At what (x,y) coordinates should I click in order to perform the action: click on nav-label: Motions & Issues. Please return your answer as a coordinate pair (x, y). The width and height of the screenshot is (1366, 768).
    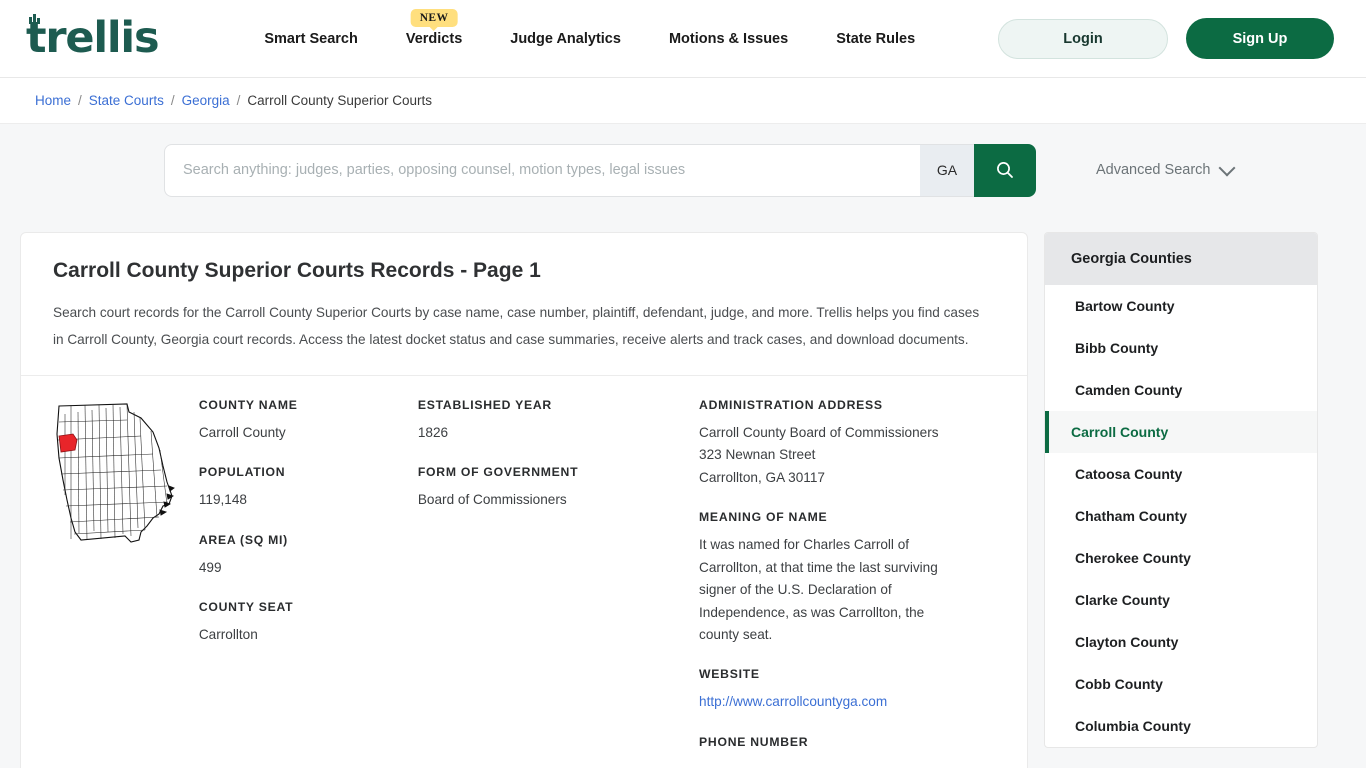
    Looking at the image, I should click on (728, 38).